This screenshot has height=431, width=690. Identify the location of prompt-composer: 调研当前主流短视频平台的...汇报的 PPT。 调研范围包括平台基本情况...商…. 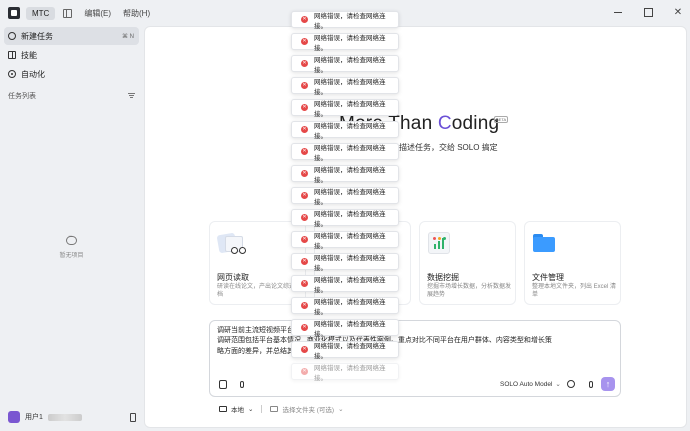
(415, 358).